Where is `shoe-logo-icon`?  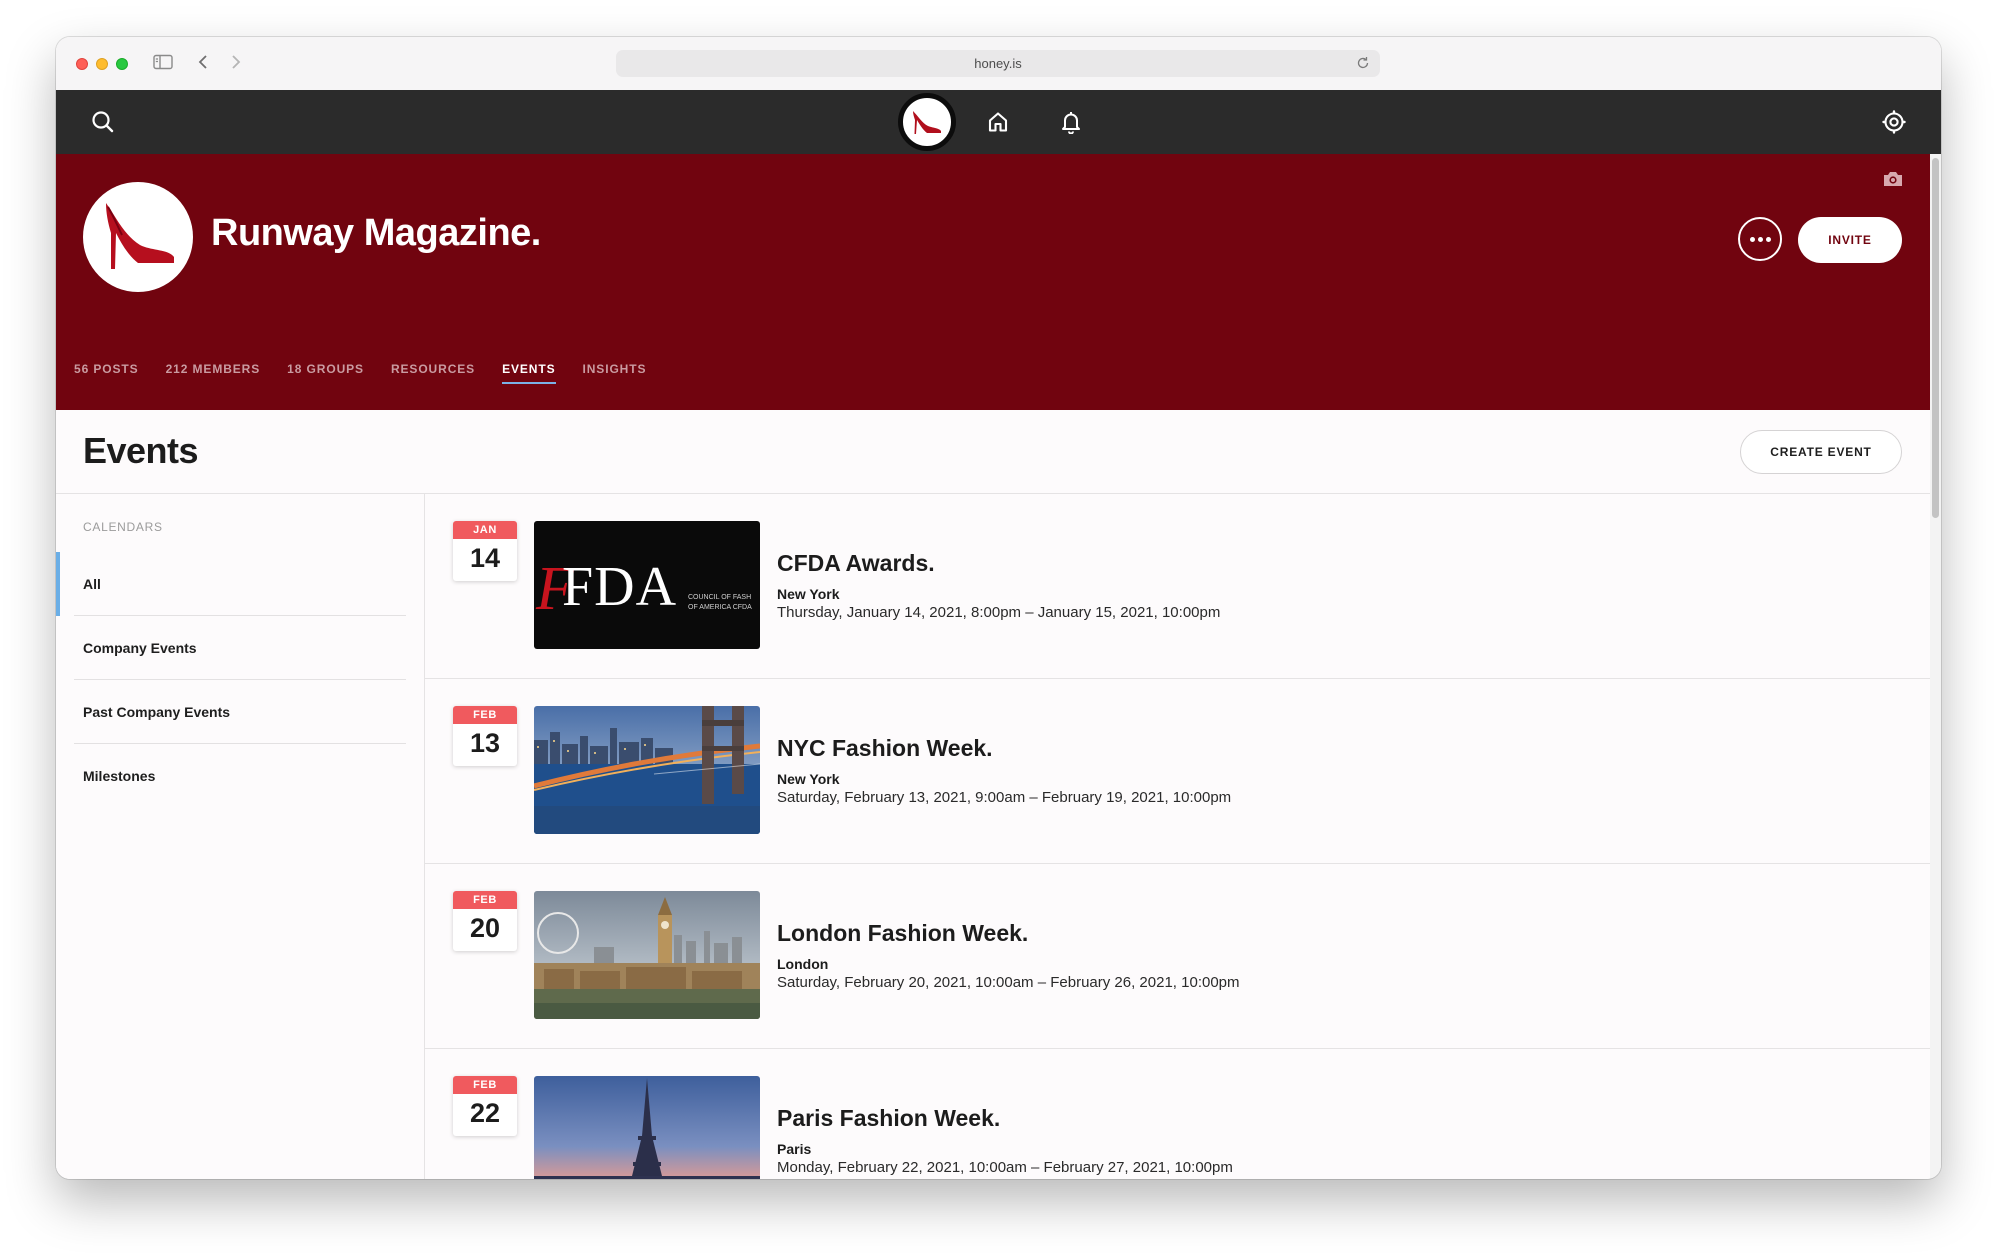 shoe-logo-icon is located at coordinates (927, 122).